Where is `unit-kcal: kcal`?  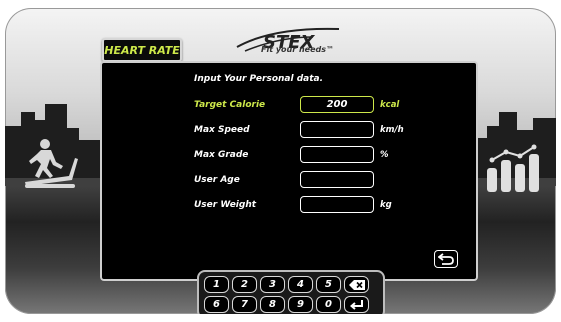
unit-kcal: kcal is located at coordinates (390, 105).